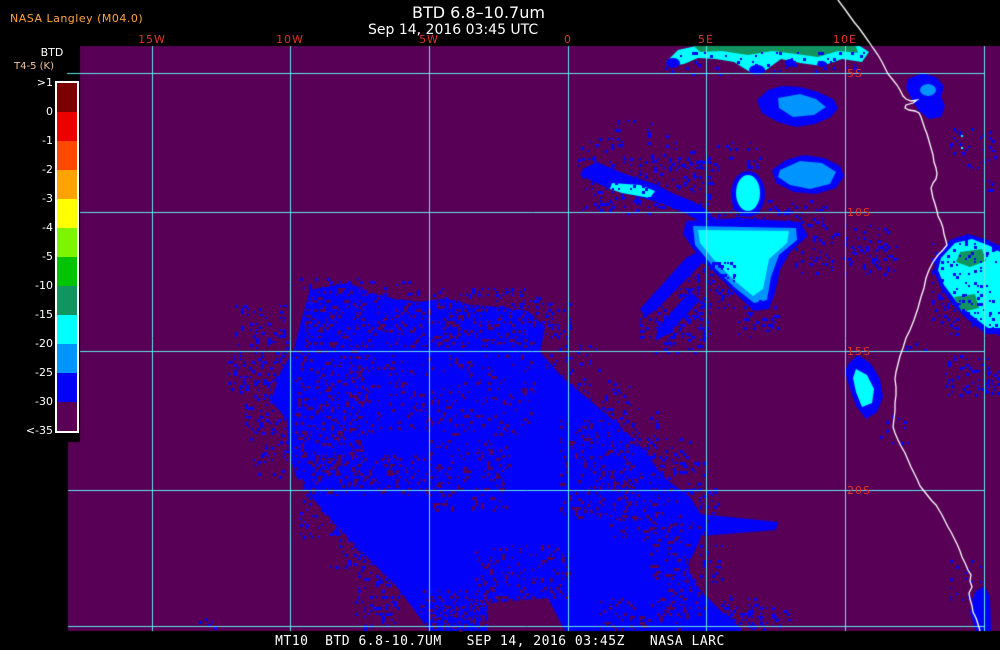  Describe the element at coordinates (44, 314) in the screenshot. I see `legend-tick-label: -15` at that location.